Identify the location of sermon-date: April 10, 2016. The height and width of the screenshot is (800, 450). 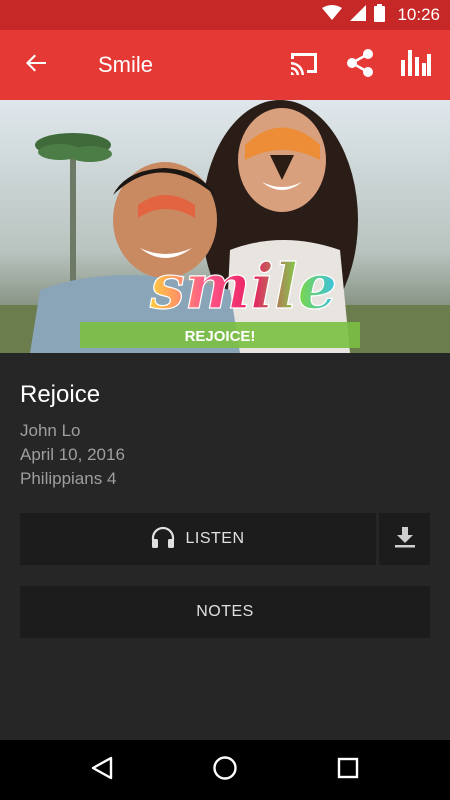
(72, 454).